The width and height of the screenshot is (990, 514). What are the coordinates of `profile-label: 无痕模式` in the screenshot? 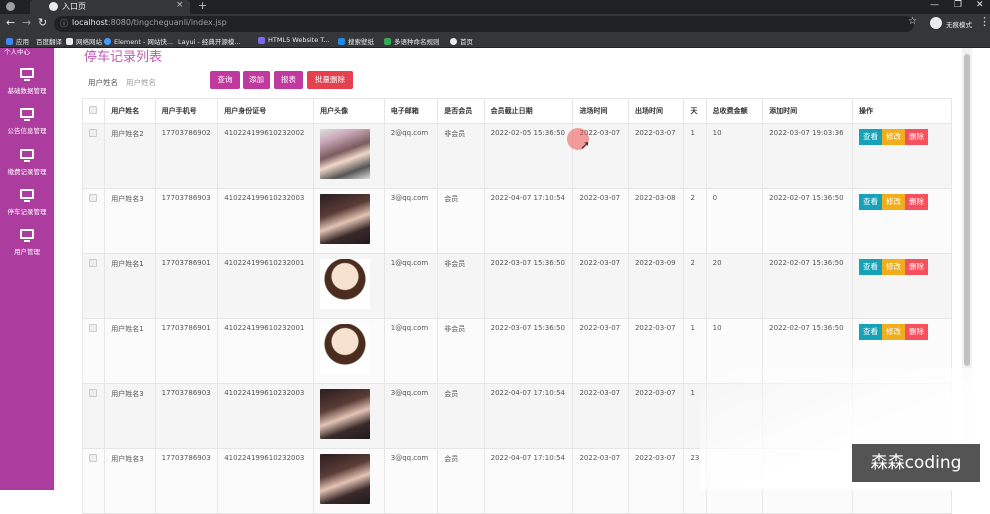 It's located at (959, 24).